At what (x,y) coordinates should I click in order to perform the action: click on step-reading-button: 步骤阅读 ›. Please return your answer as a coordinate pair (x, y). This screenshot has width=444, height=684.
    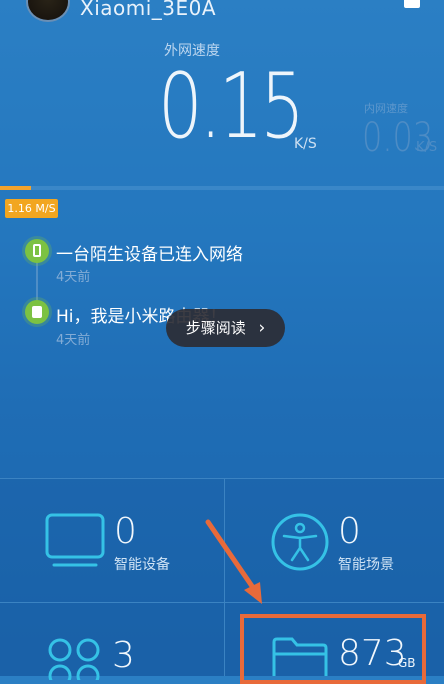
    Looking at the image, I should click on (225, 328).